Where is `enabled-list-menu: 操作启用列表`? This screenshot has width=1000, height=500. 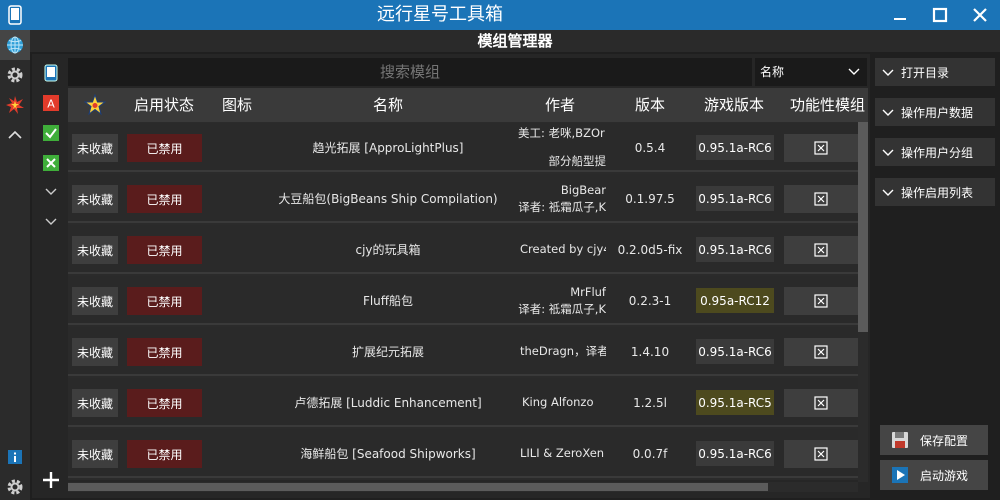 enabled-list-menu: 操作启用列表 is located at coordinates (935, 192).